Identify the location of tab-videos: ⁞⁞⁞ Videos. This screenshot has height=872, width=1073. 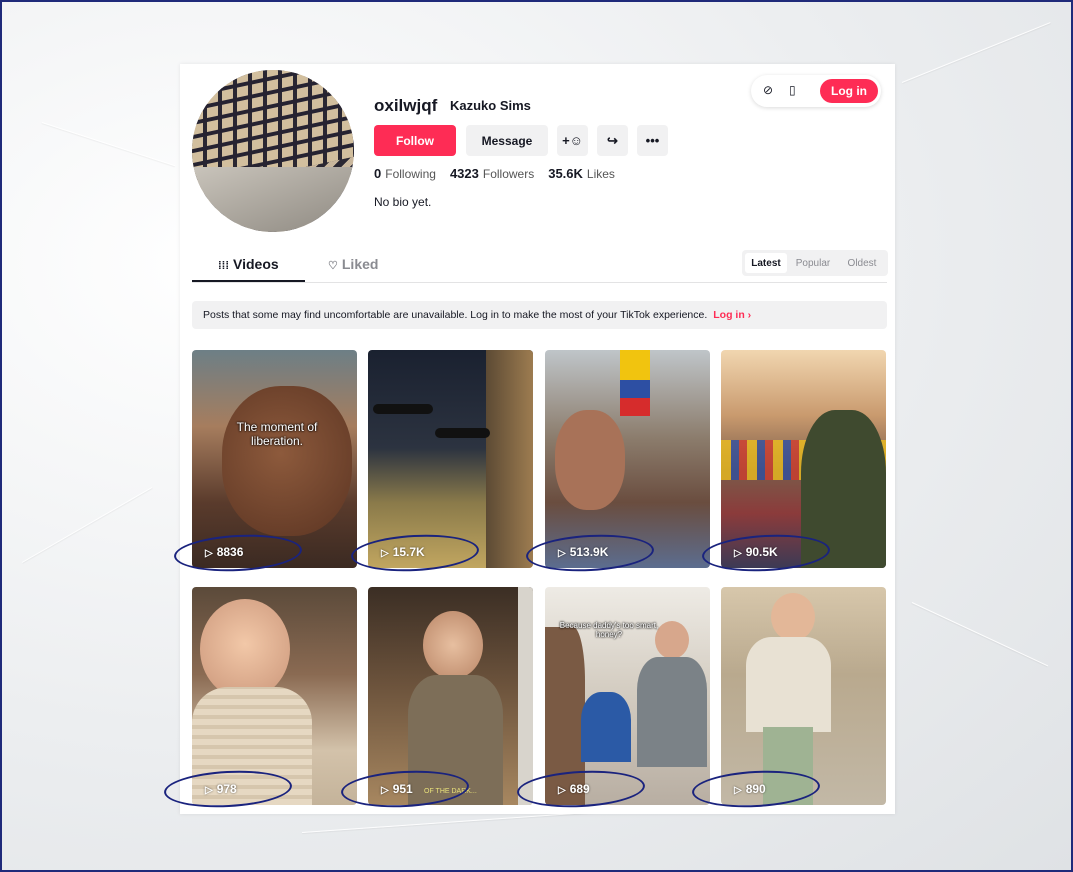
(248, 264).